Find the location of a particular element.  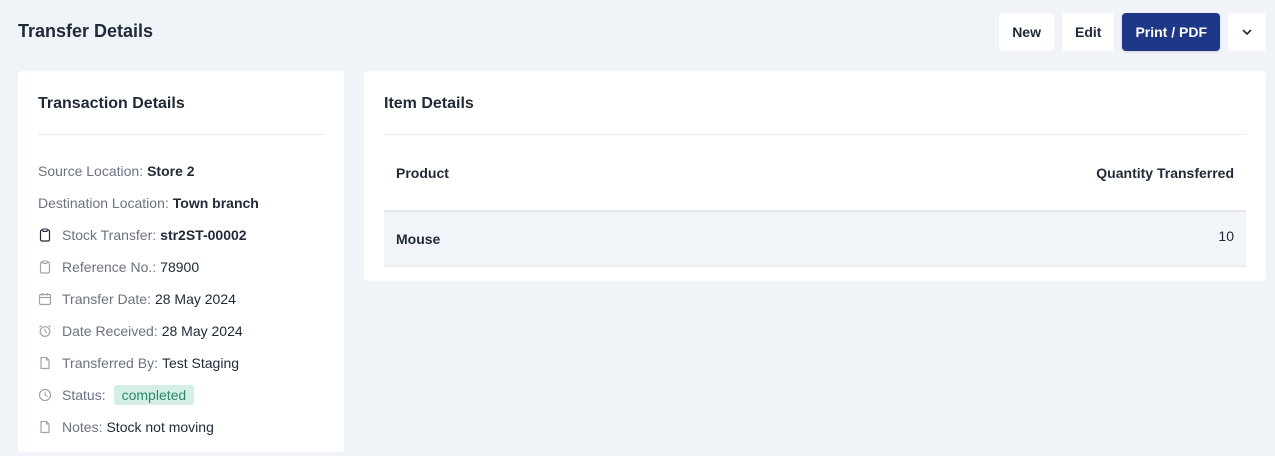

reference-no-row: Reference No.: 78900 is located at coordinates (181, 267).